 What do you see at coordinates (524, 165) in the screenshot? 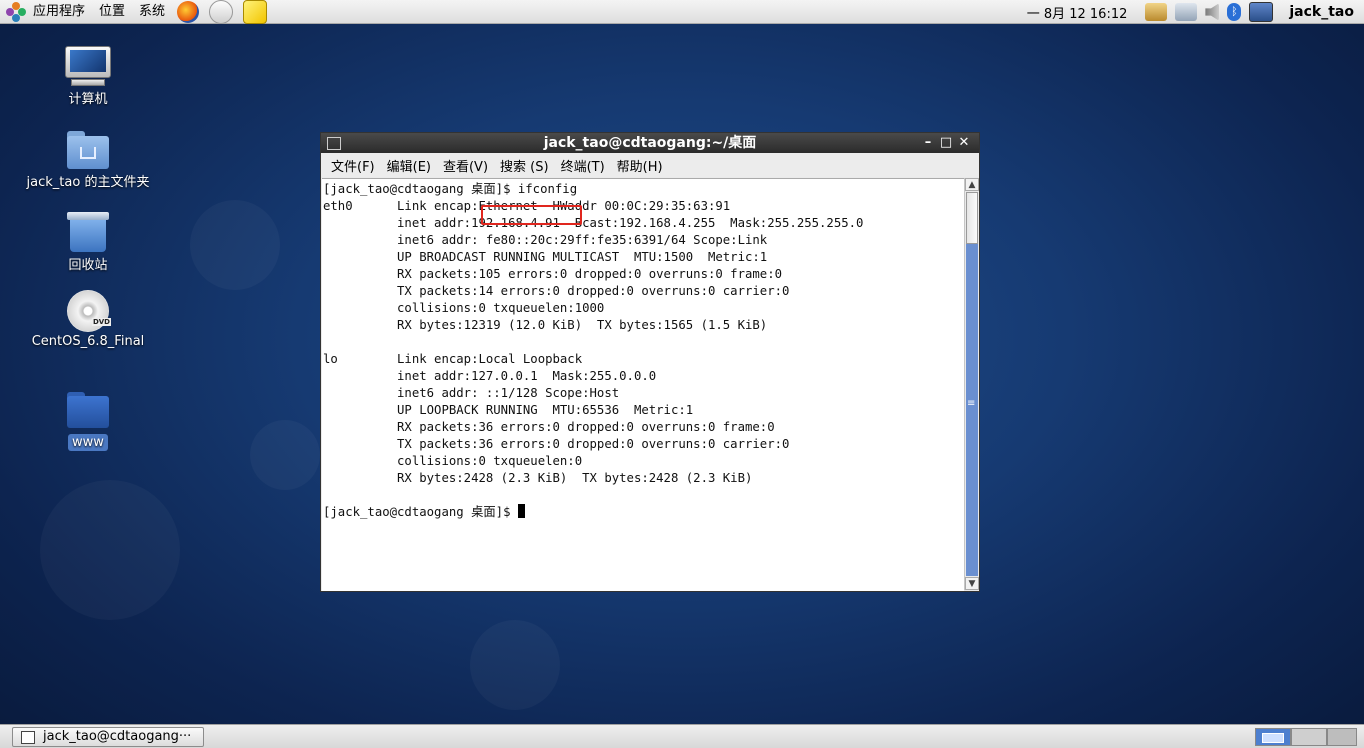
I see `menu-search: 搜索 (S)` at bounding box center [524, 165].